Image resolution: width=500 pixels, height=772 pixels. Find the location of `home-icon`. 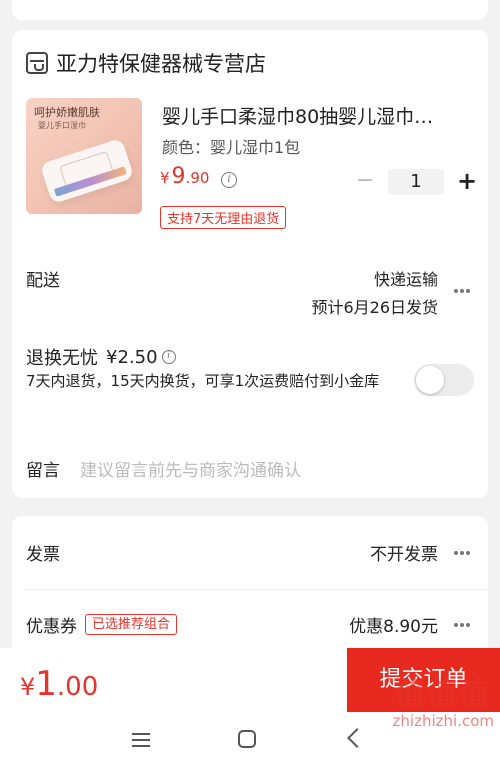

home-icon is located at coordinates (247, 739).